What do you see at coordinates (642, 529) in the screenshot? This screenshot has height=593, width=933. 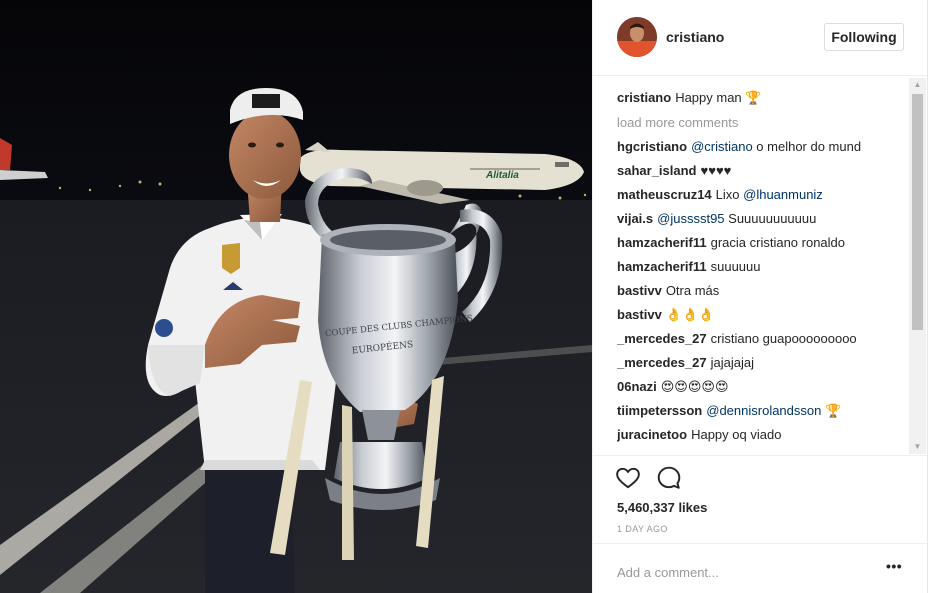 I see `post-timestamp: 1 DAY AGO` at bounding box center [642, 529].